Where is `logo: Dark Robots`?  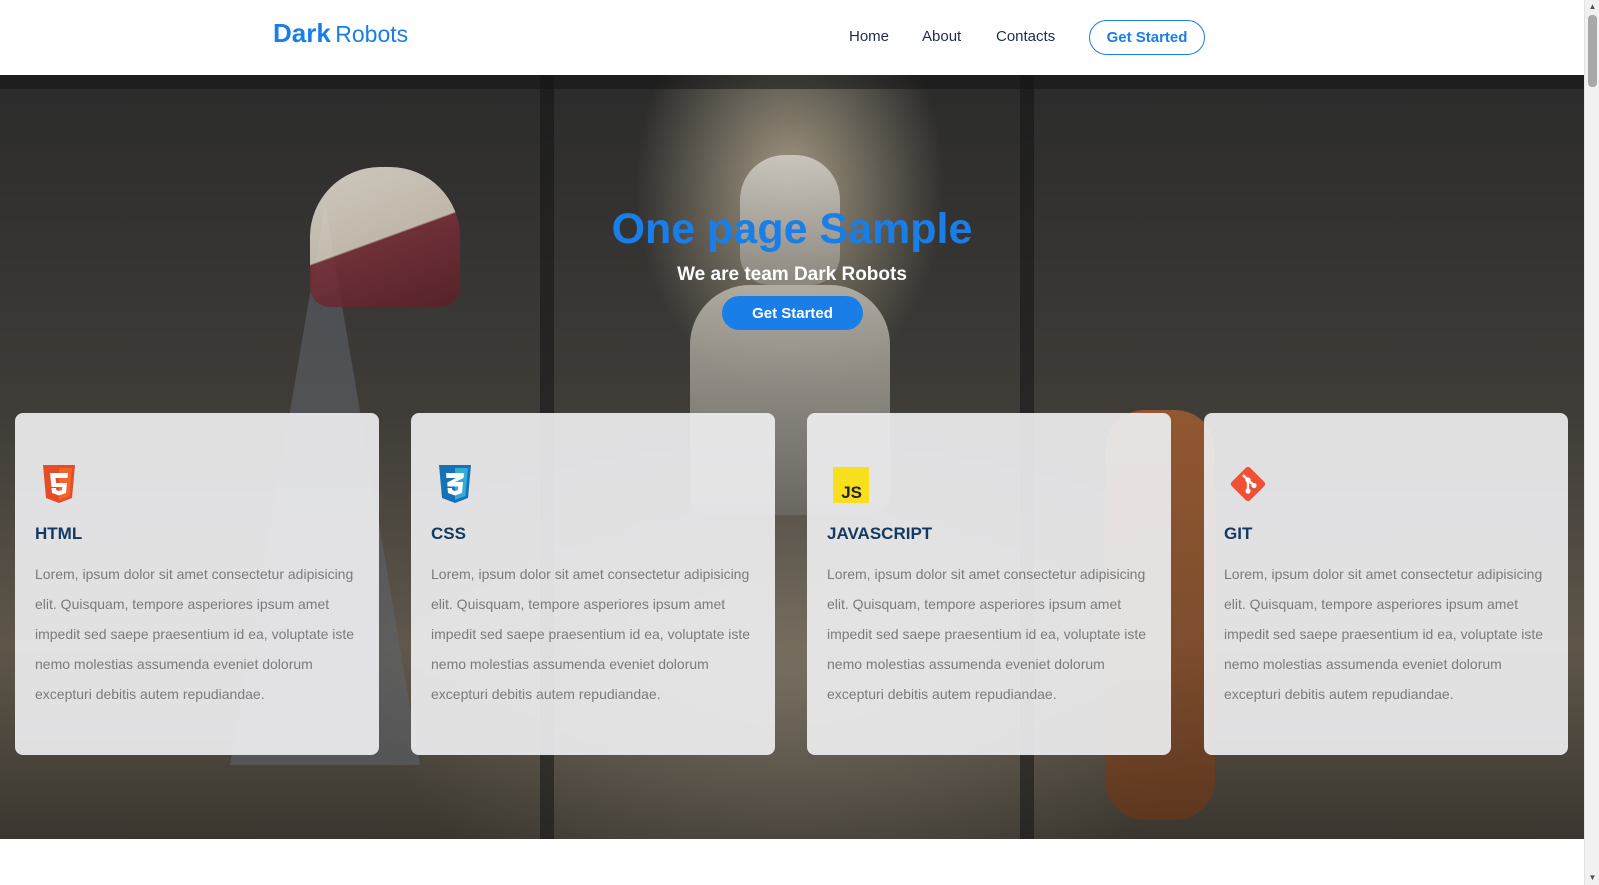
logo: Dark Robots is located at coordinates (340, 33).